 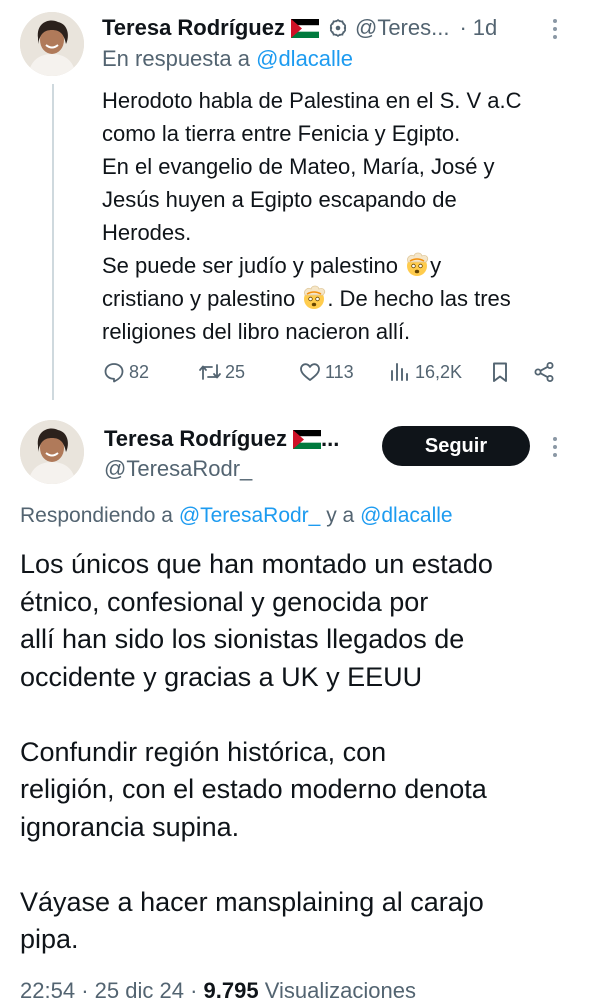 I want to click on share-button, so click(x=544, y=372).